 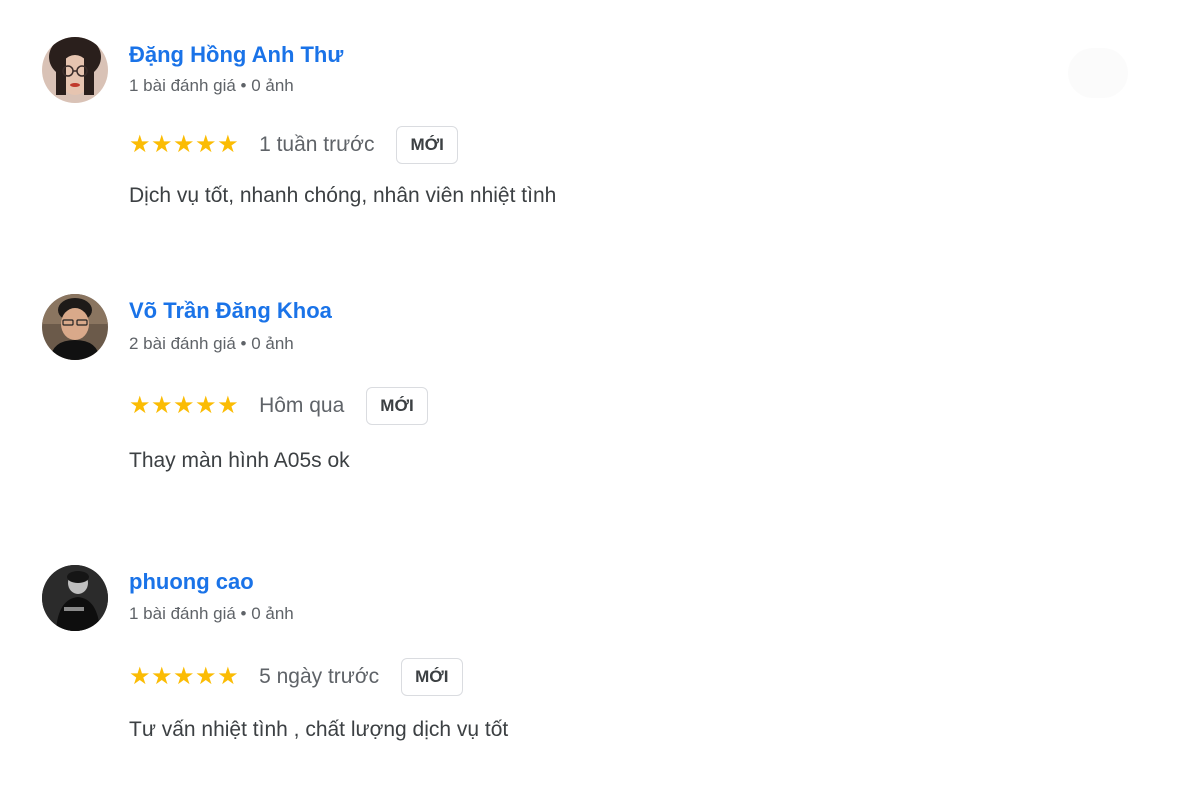 What do you see at coordinates (319, 676) in the screenshot?
I see `review-time: 5 ngày trước` at bounding box center [319, 676].